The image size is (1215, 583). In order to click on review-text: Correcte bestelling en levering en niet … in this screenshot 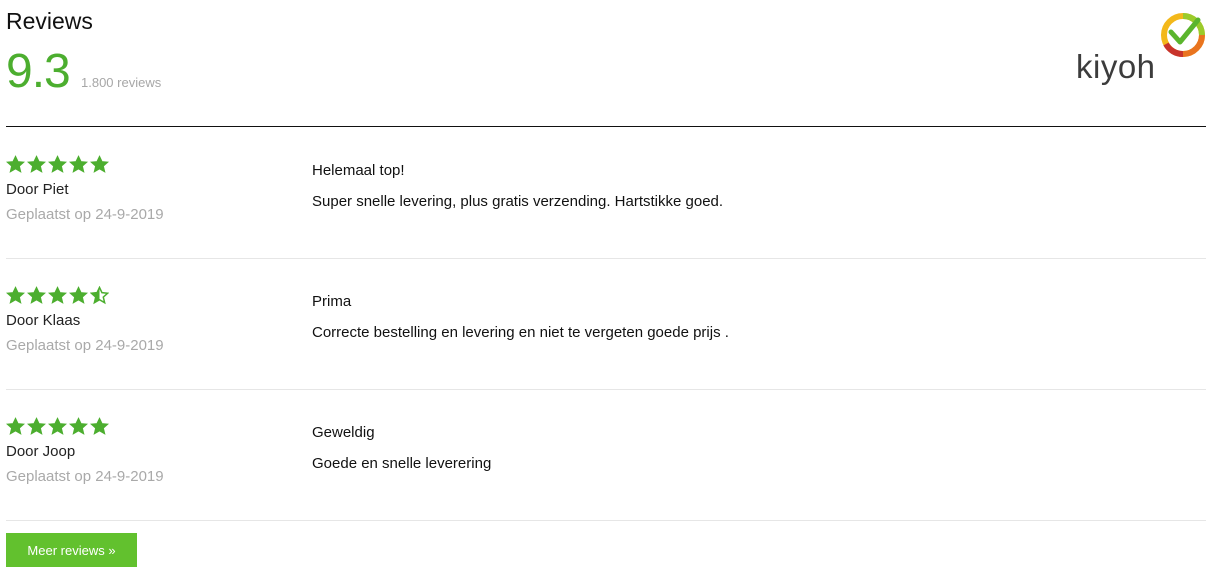, I will do `click(520, 332)`.